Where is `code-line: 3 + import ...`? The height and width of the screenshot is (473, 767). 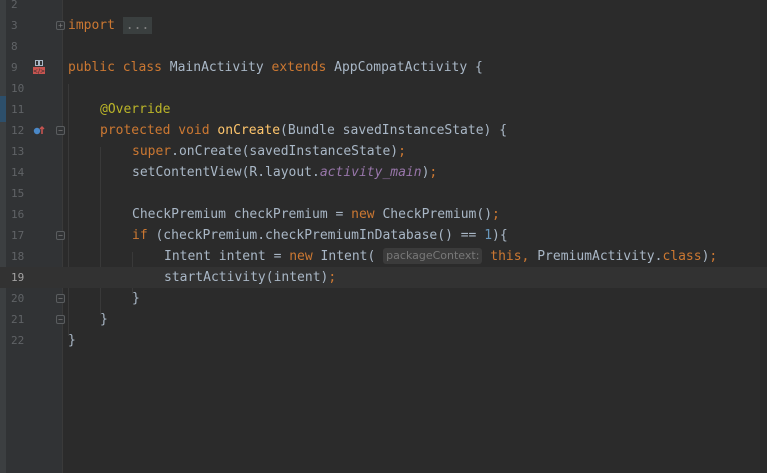 code-line: 3 + import ... is located at coordinates (383, 25).